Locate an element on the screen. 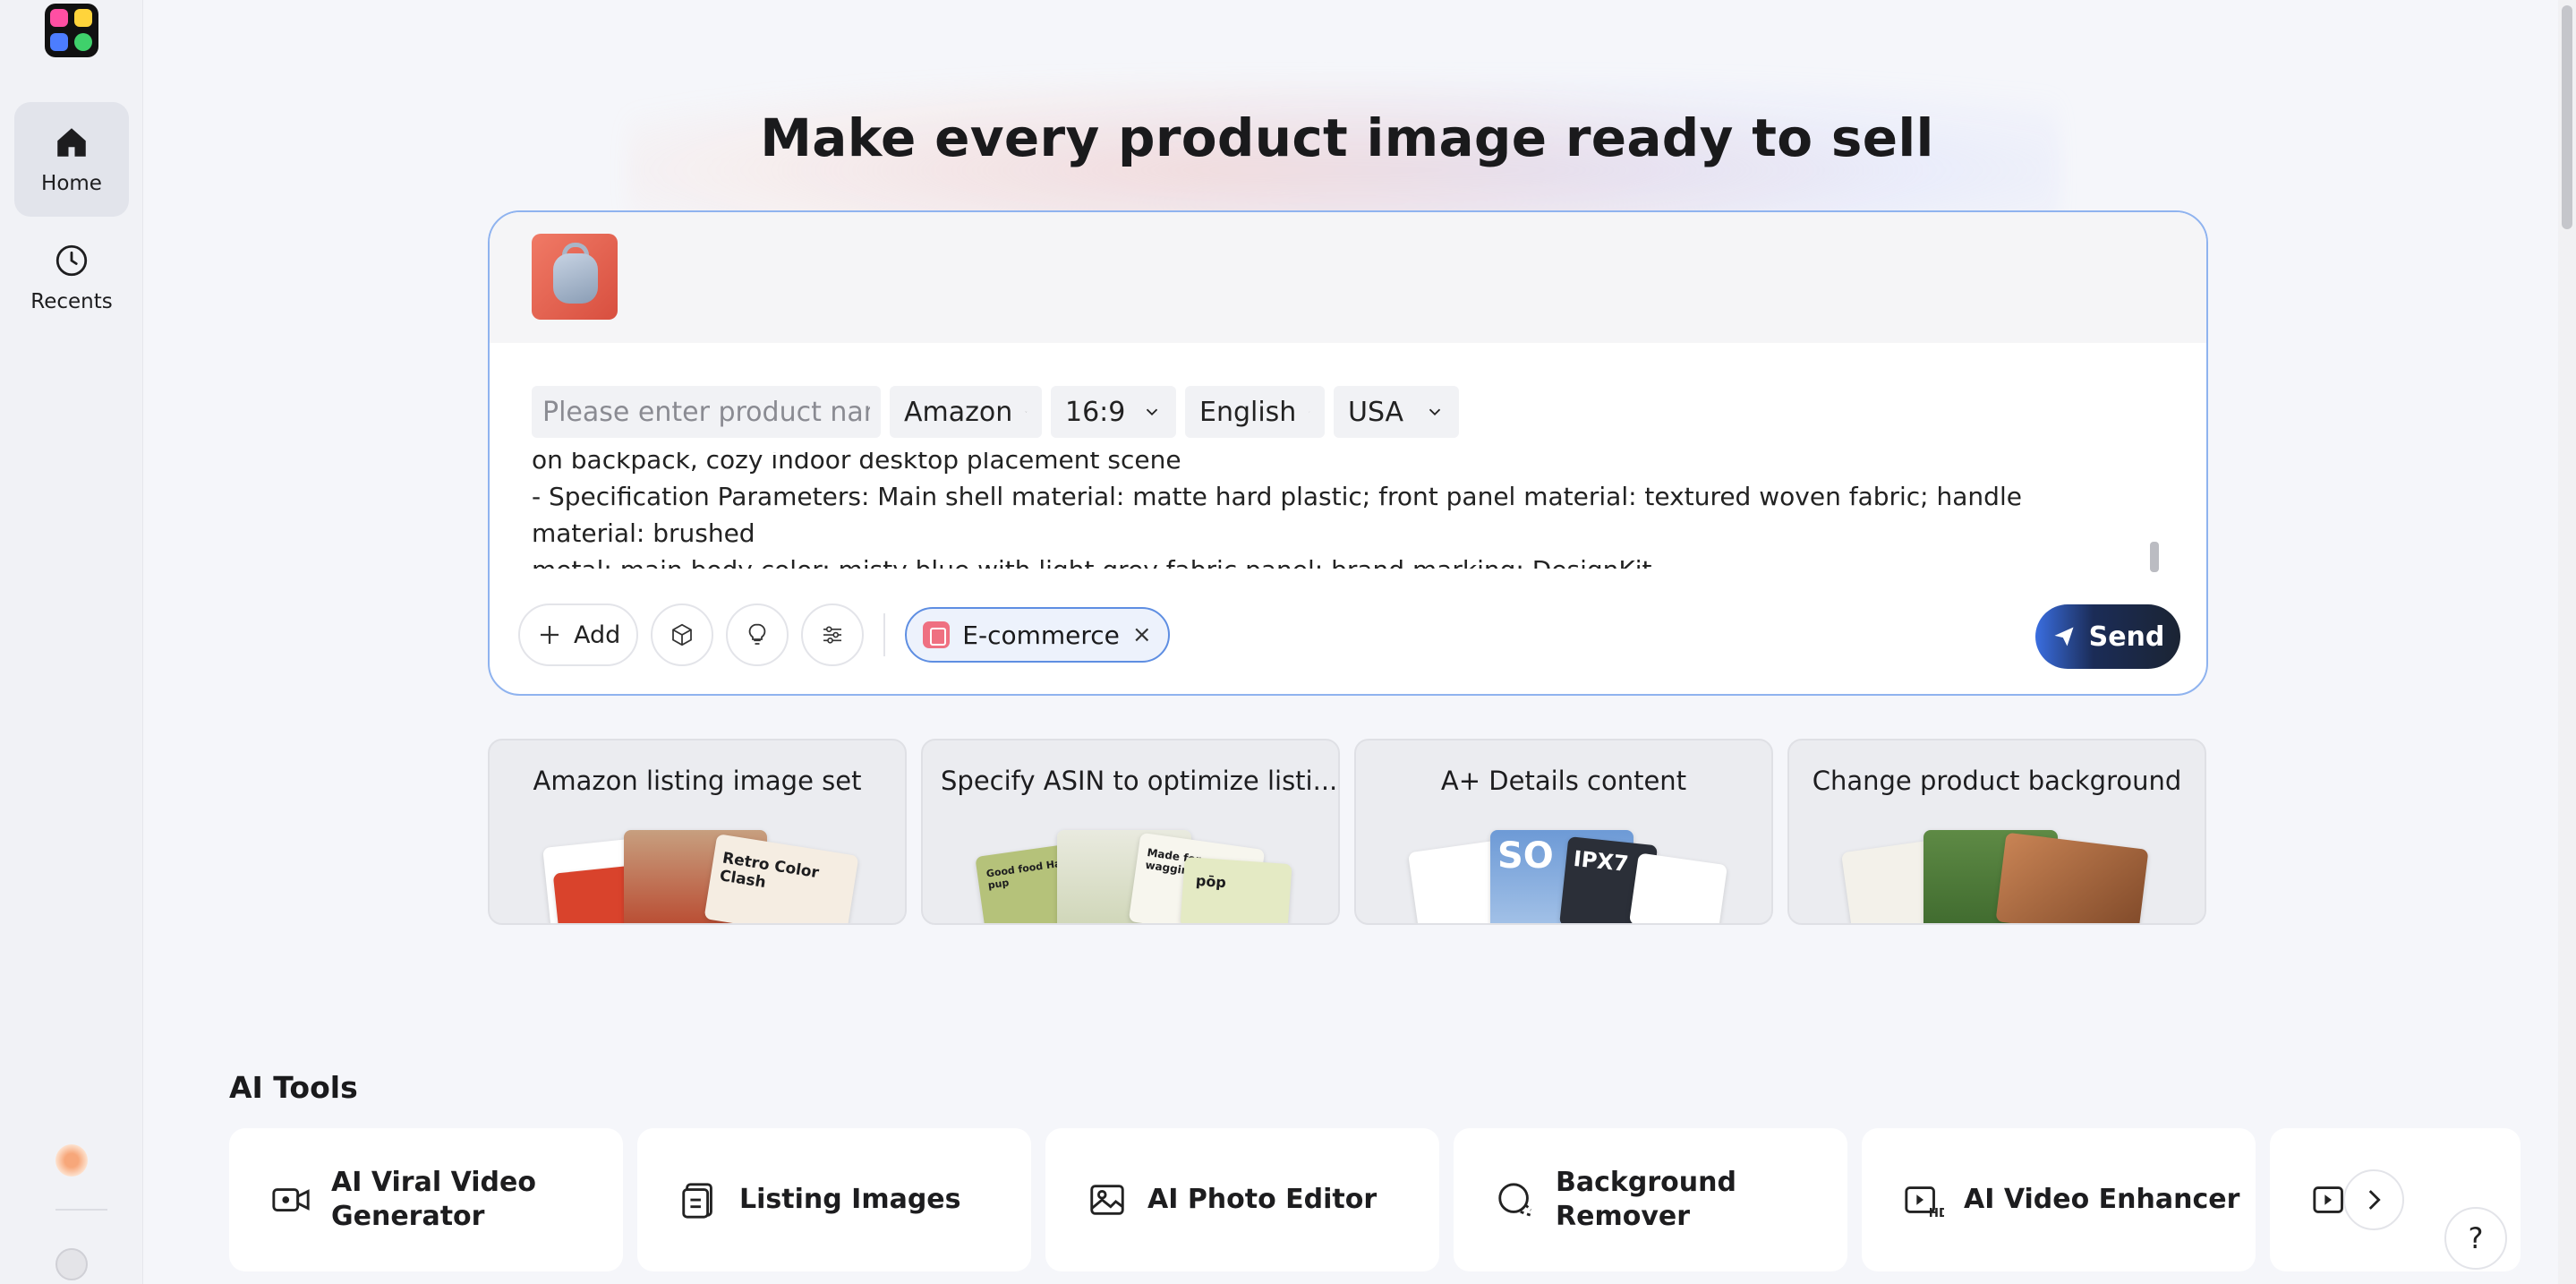  cube-icon is located at coordinates (682, 634).